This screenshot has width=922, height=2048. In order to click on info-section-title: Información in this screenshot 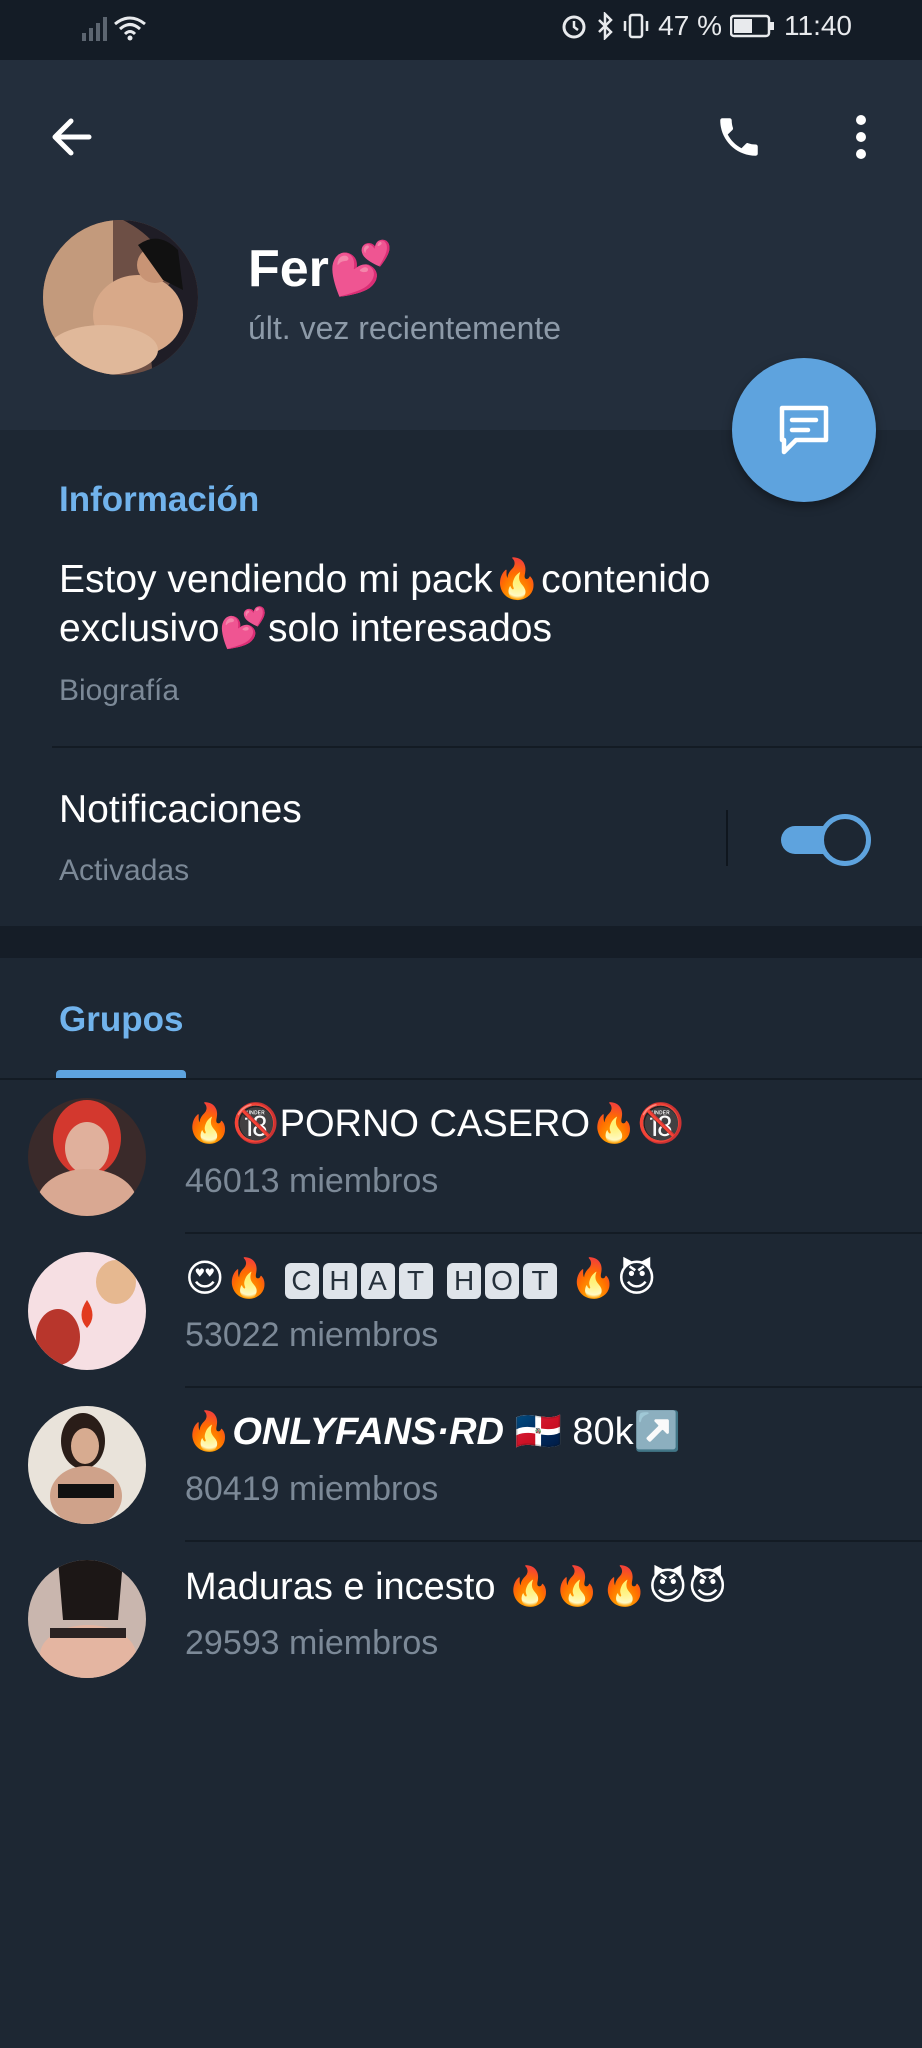, I will do `click(159, 499)`.